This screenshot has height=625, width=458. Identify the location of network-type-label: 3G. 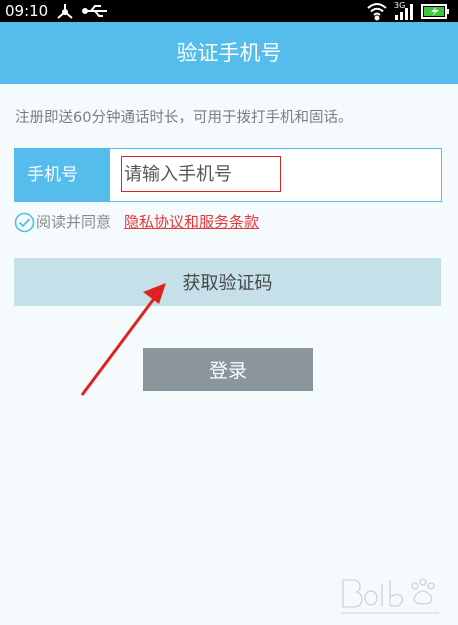
(399, 5).